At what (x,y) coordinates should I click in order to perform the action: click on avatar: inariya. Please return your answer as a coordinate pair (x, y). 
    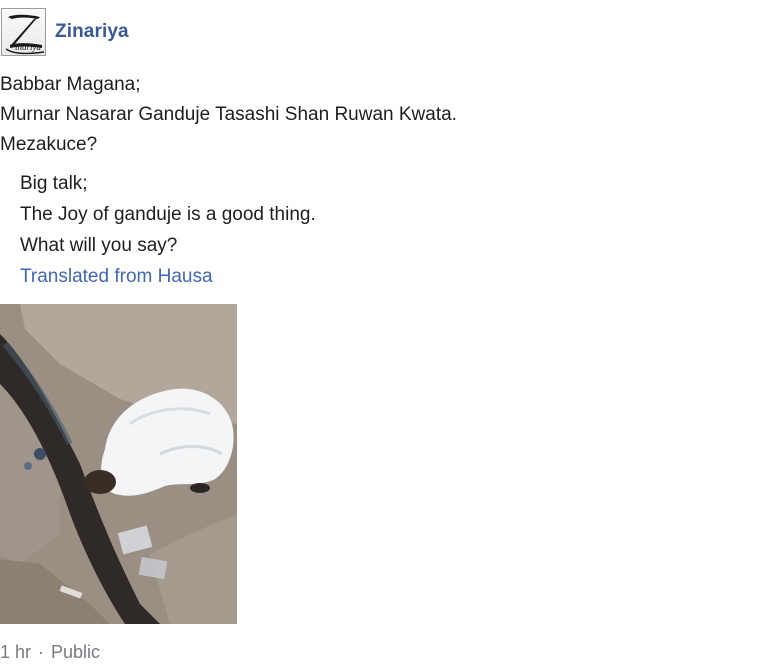
    Looking at the image, I should click on (23, 32).